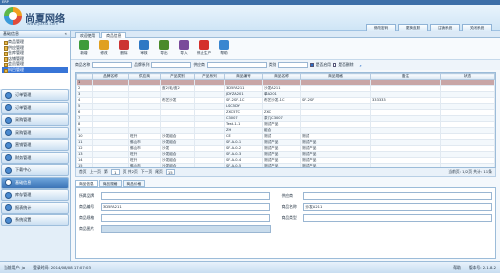  I want to click on sidebar-menu-item: 基础信息, so click(35, 182).